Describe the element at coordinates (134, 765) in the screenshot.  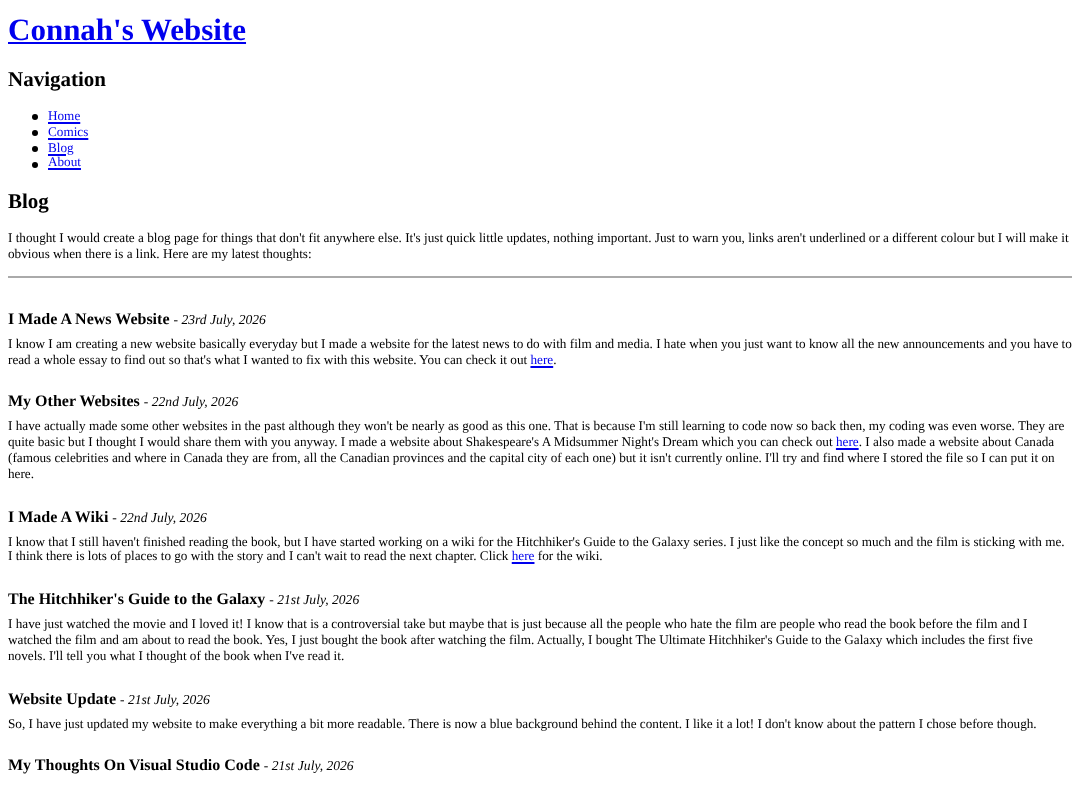
I see `post-title: My Thoughts On Visual Studio Code` at that location.